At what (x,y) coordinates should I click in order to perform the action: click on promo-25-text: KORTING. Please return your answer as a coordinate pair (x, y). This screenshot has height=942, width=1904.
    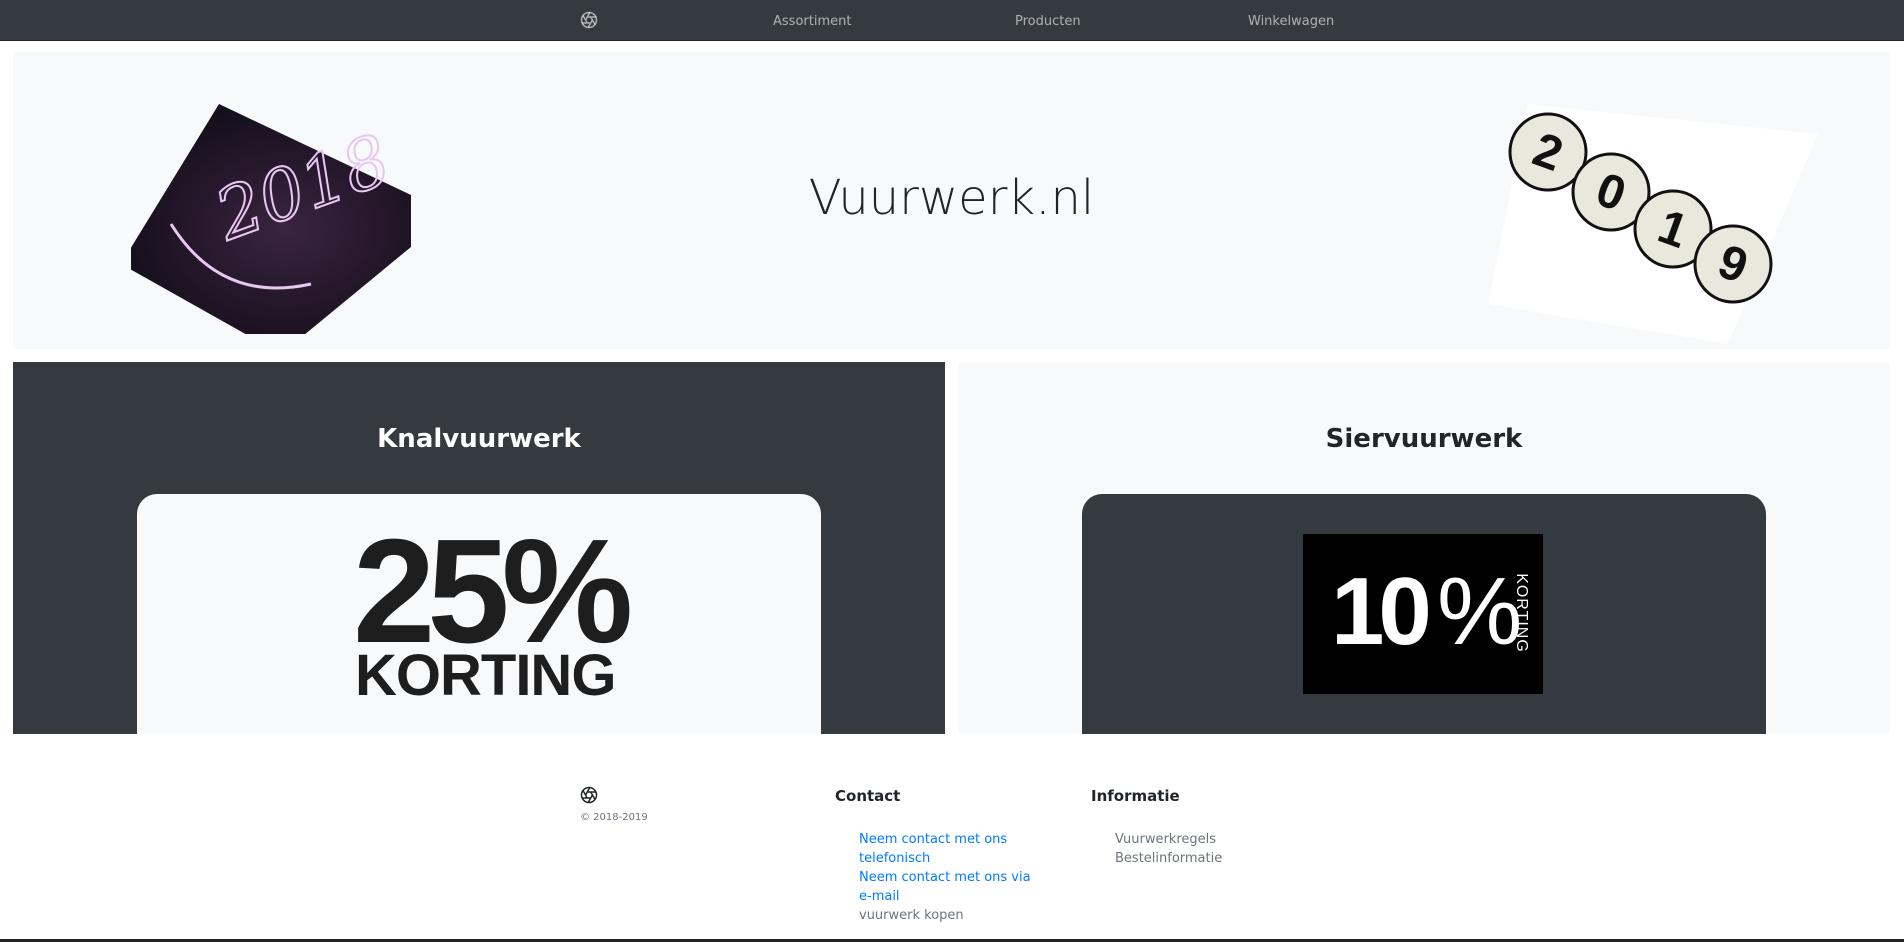
    Looking at the image, I should click on (485, 675).